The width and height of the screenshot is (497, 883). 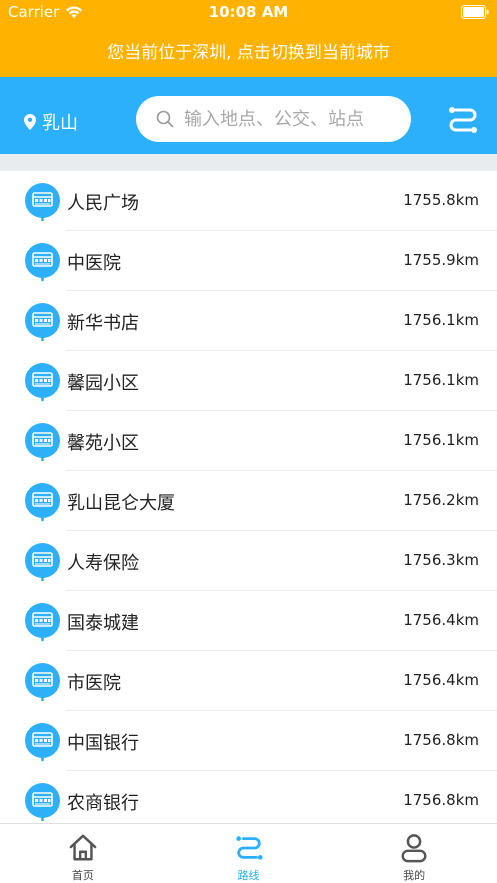 I want to click on route-icon, so click(x=249, y=848).